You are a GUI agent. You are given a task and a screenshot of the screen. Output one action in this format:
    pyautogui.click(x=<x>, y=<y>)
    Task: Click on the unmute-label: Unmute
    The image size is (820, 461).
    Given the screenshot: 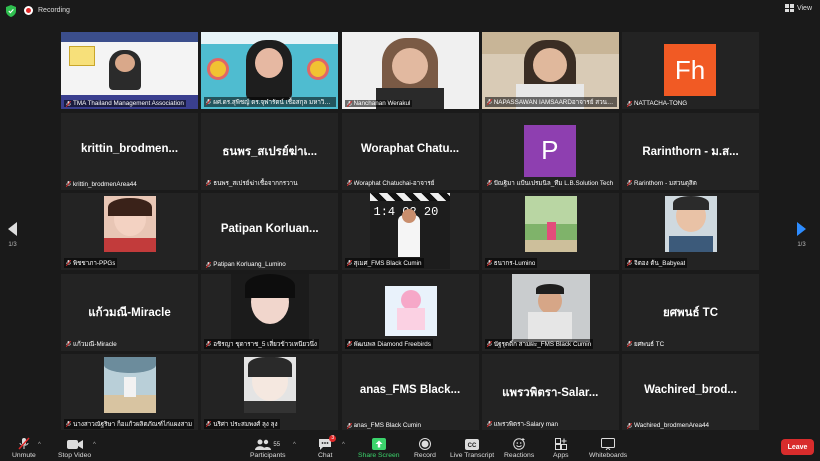 What is the action you would take?
    pyautogui.click(x=24, y=455)
    